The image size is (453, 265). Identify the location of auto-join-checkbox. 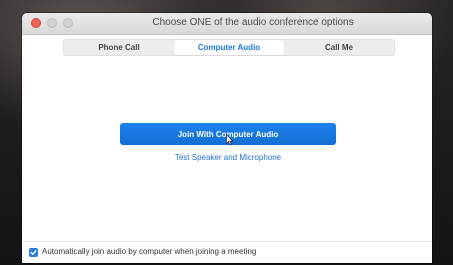
(33, 252).